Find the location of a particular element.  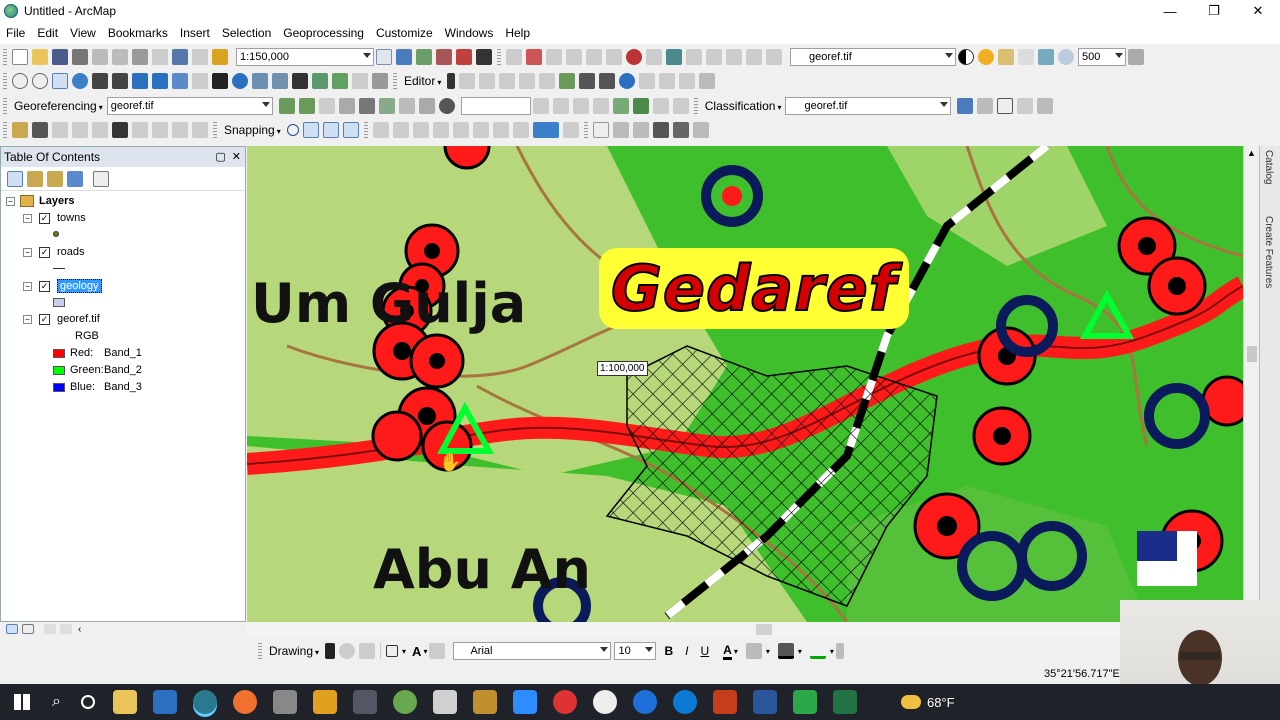

scale-icon is located at coordinates (326, 106).